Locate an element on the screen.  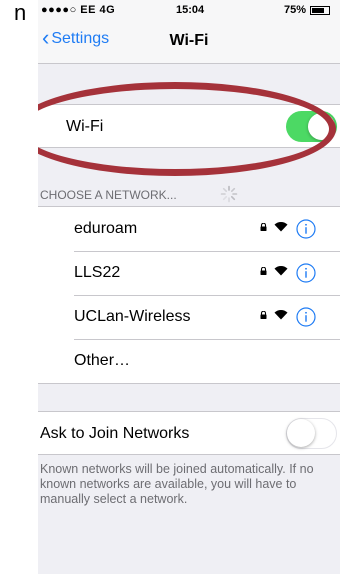
network-name: UCLan-Wireless is located at coordinates (132, 316).